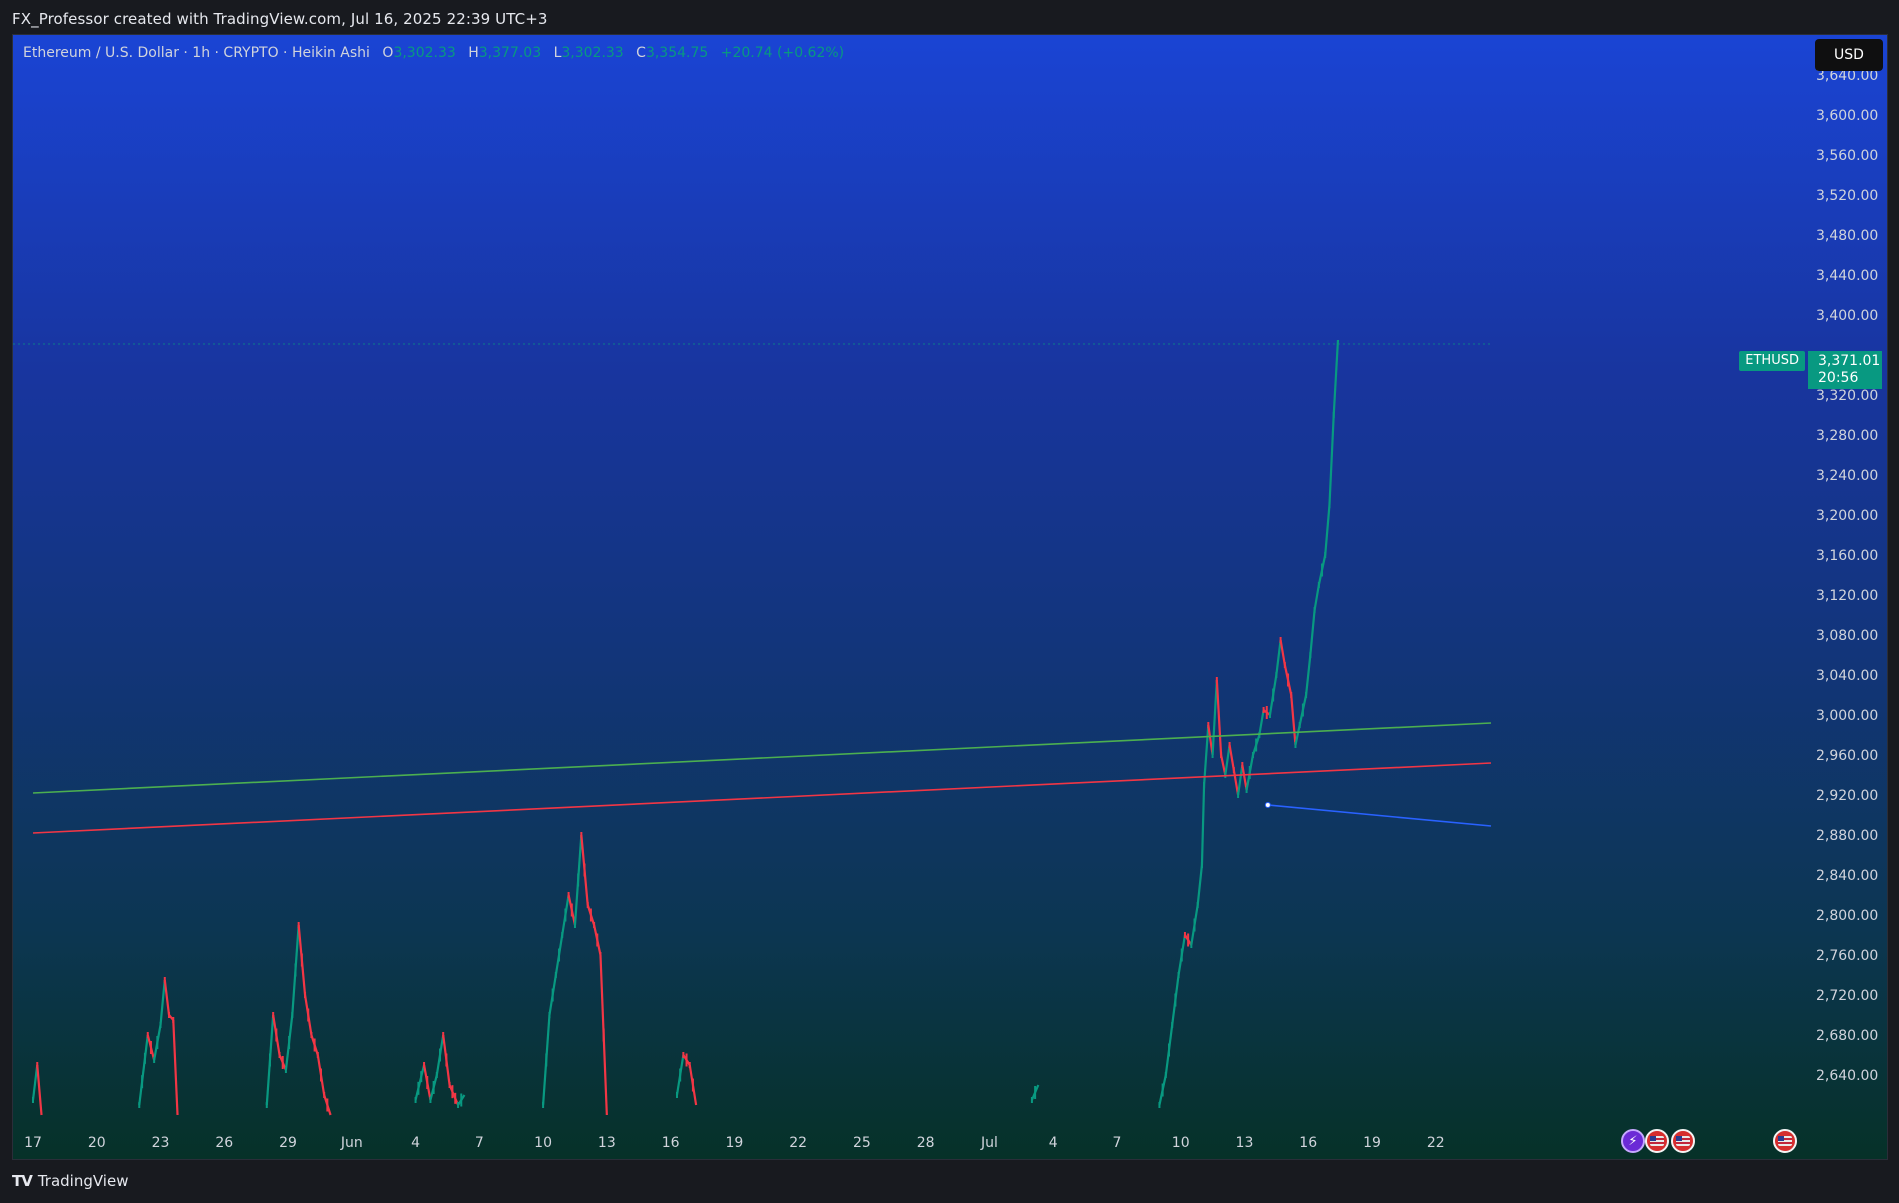  What do you see at coordinates (224, 1143) in the screenshot?
I see `time-tick-label: 26` at bounding box center [224, 1143].